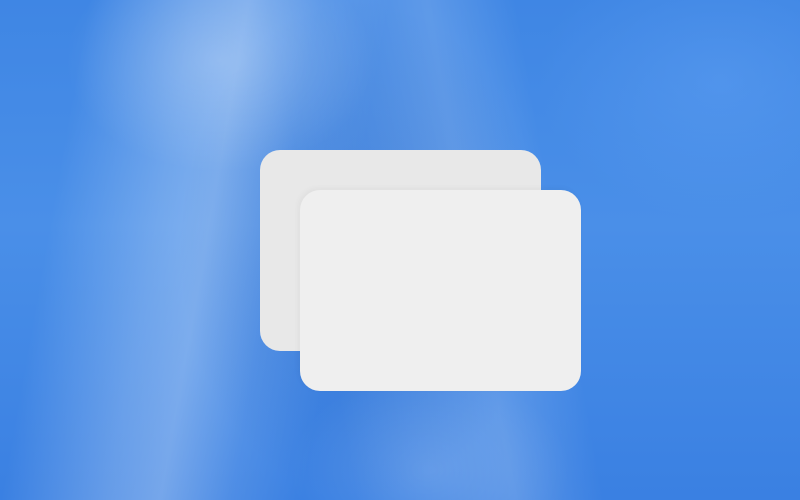 The image size is (800, 500). Describe the element at coordinates (440, 290) in the screenshot. I see `foreground-window` at that location.